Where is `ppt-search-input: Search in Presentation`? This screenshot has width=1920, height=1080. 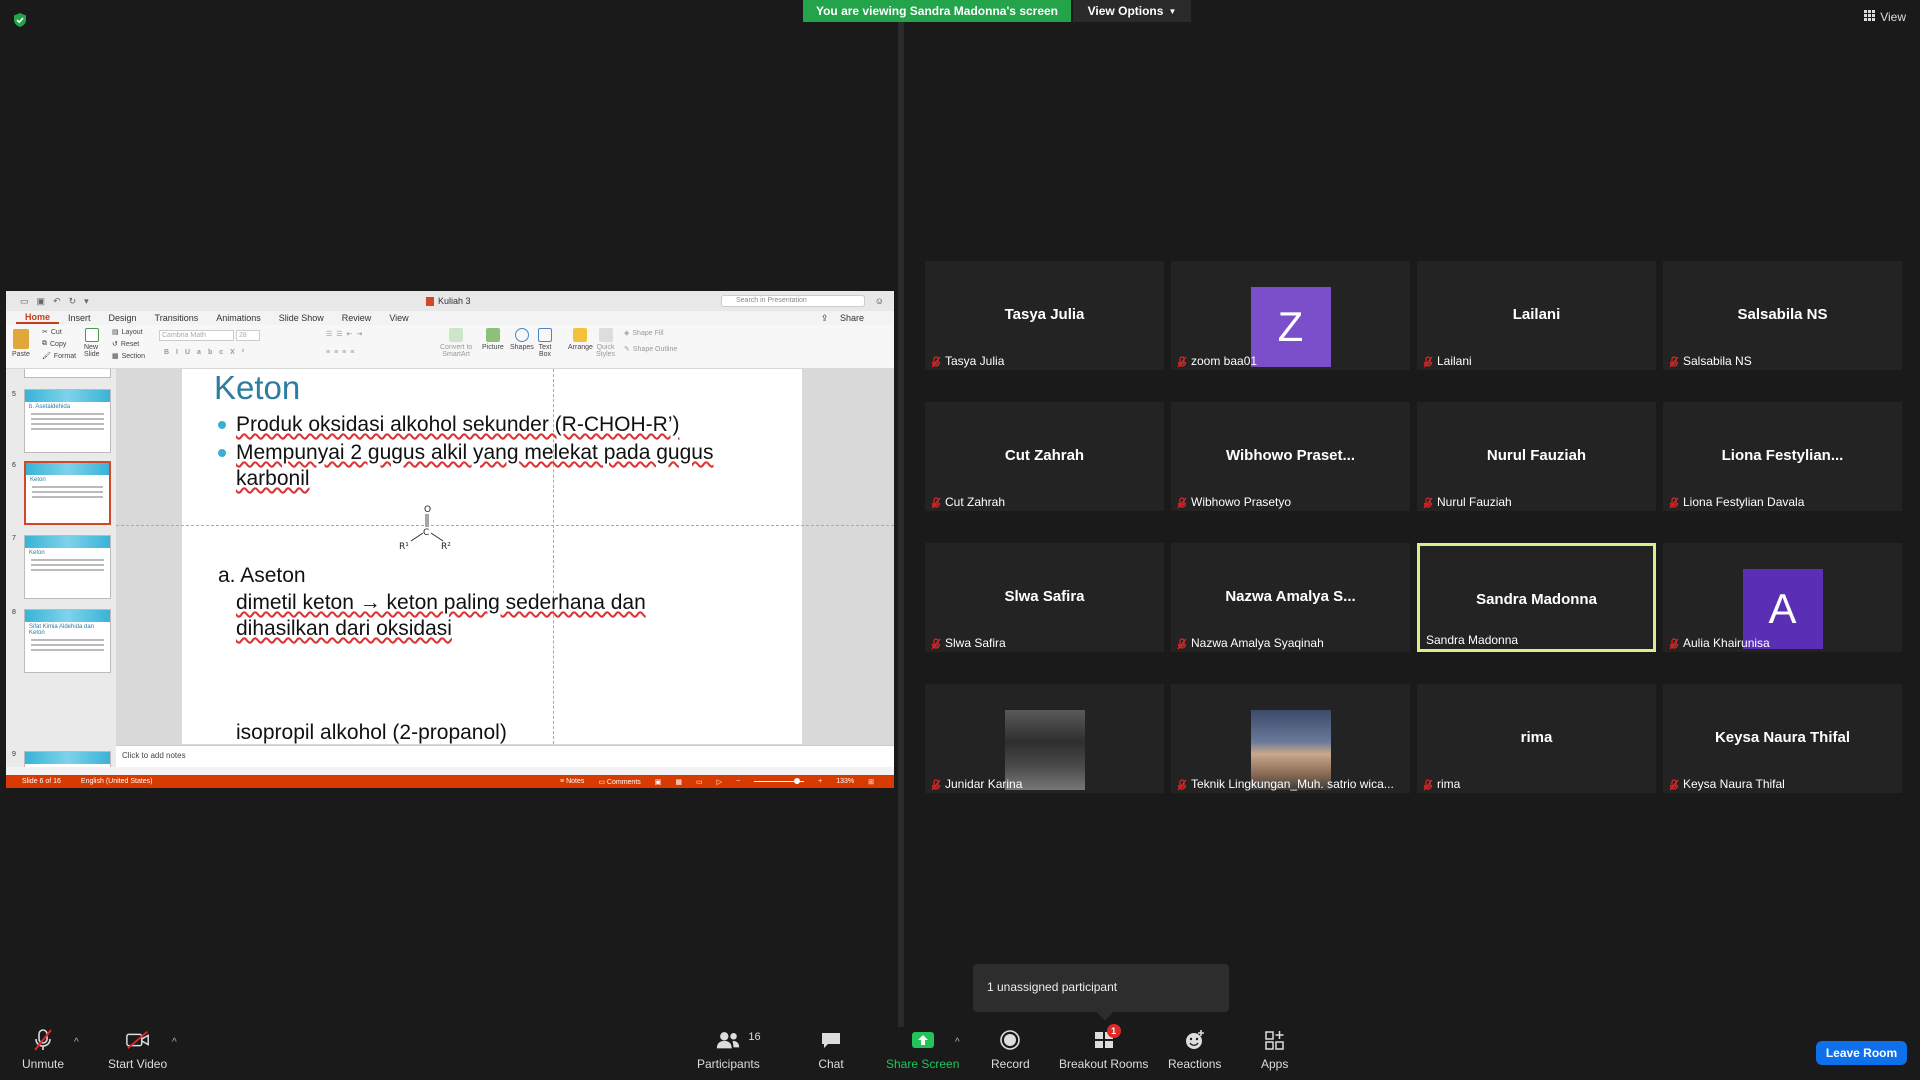
ppt-search-input: Search in Presentation is located at coordinates (793, 301).